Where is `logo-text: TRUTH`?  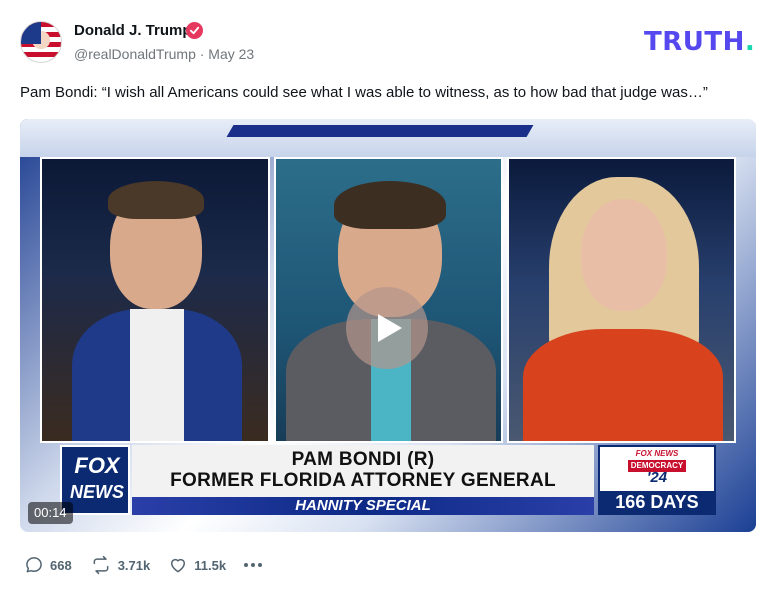
logo-text: TRUTH is located at coordinates (694, 42).